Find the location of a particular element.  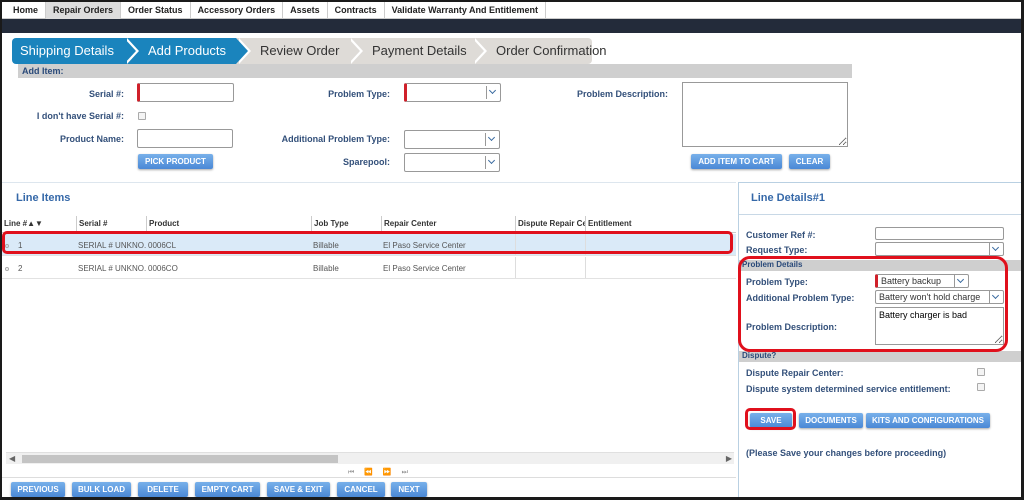

dispute-repair-center-checkbox is located at coordinates (981, 372).